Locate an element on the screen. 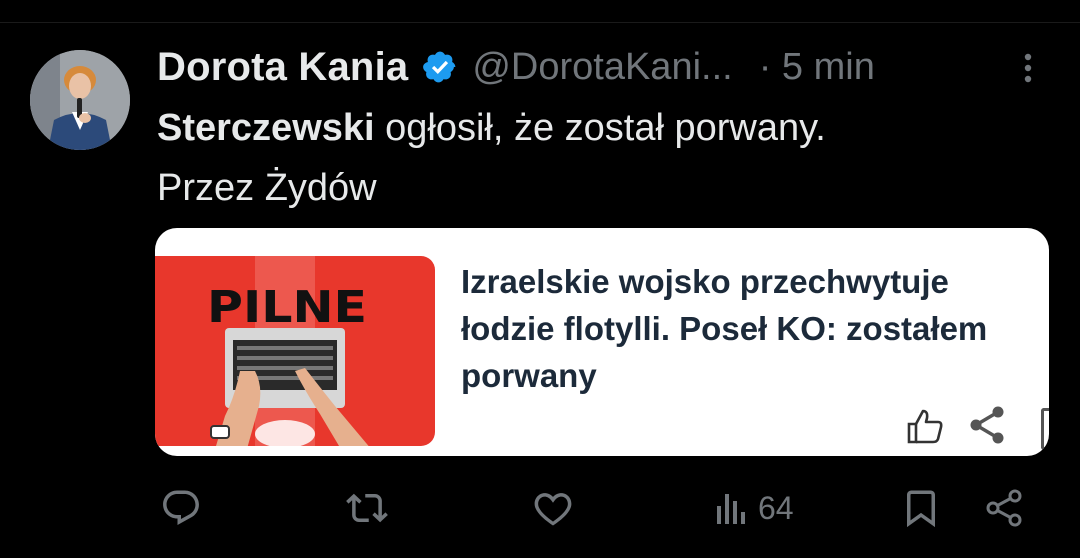 The height and width of the screenshot is (558, 1080). retweet-icon is located at coordinates (367, 508).